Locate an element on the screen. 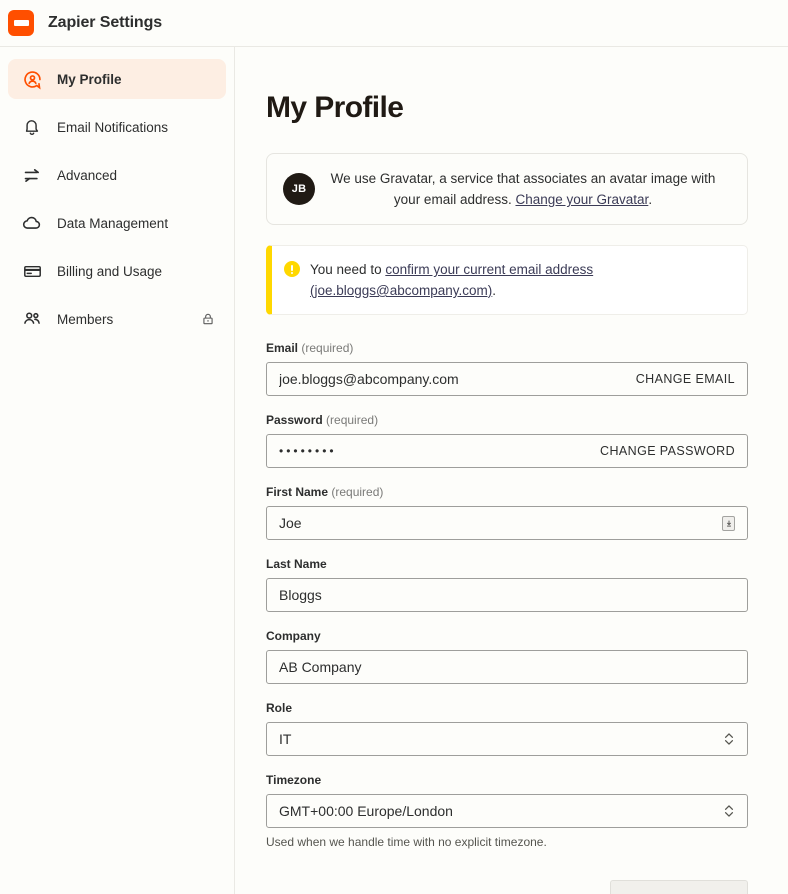  timezone-value: GMT+00:00 Europe/London is located at coordinates (366, 811).